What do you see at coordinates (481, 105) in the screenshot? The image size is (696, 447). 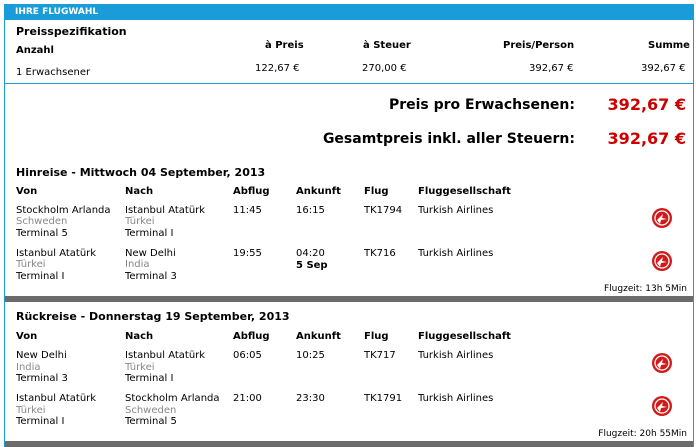 I see `price-per-adult-label: Preis pro Erwachsenen:` at bounding box center [481, 105].